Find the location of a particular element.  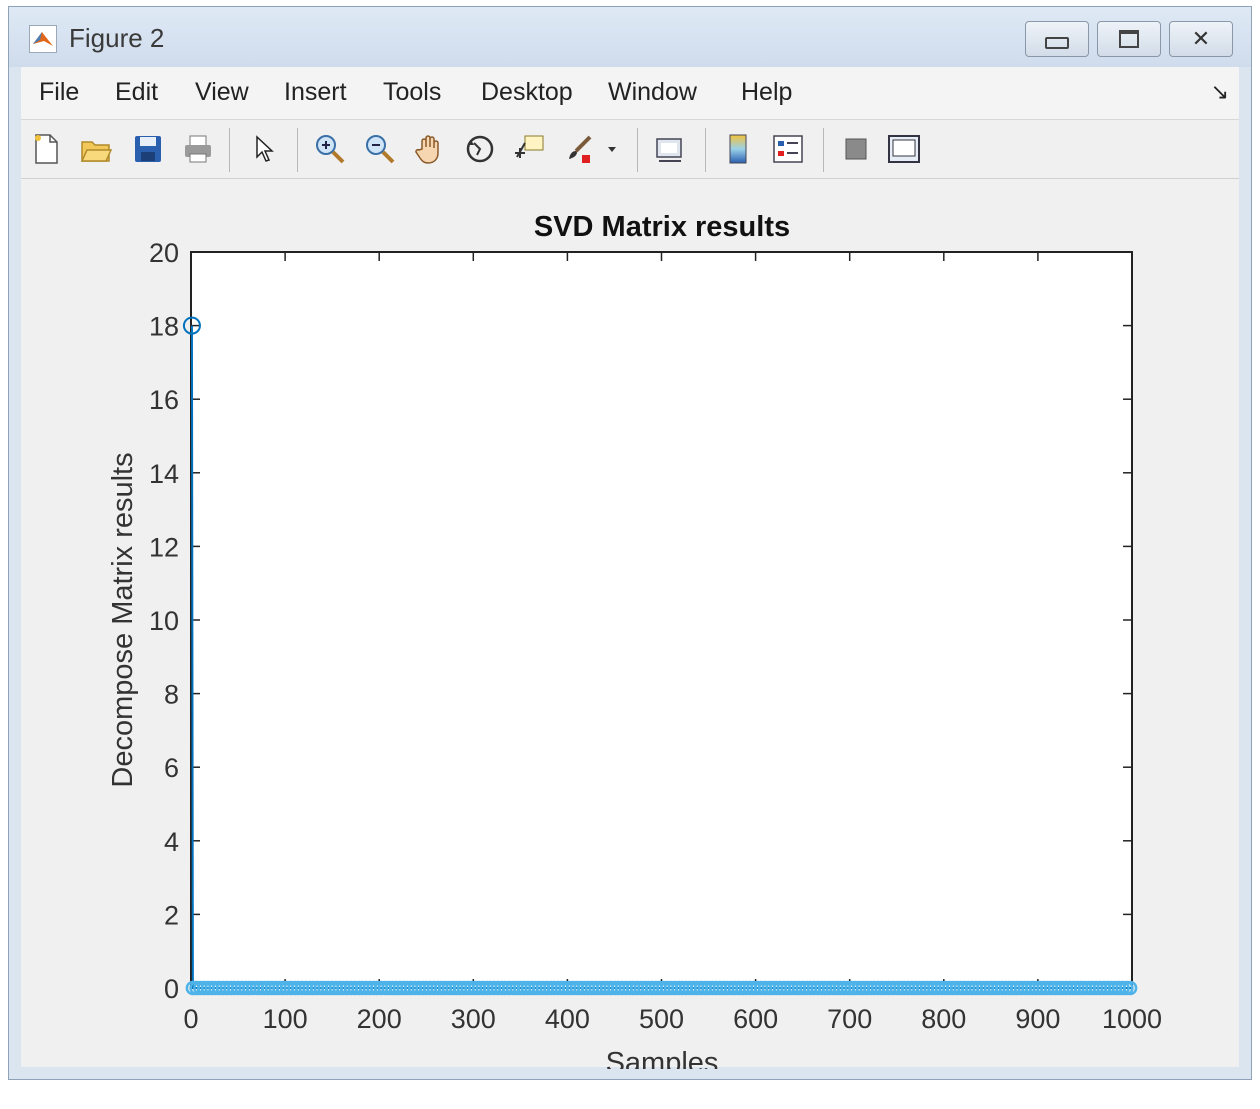

window-title: Figure 2 is located at coordinates (117, 38).